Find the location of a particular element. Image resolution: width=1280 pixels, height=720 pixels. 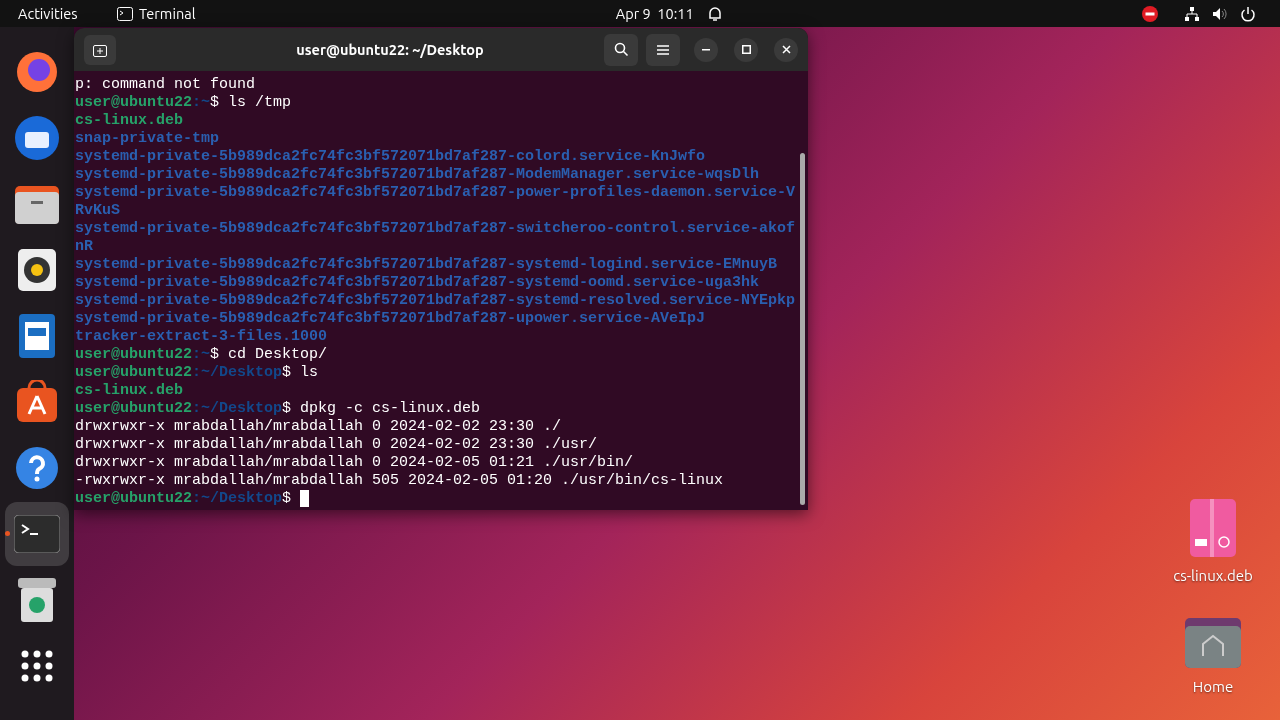

close-button is located at coordinates (786, 49).